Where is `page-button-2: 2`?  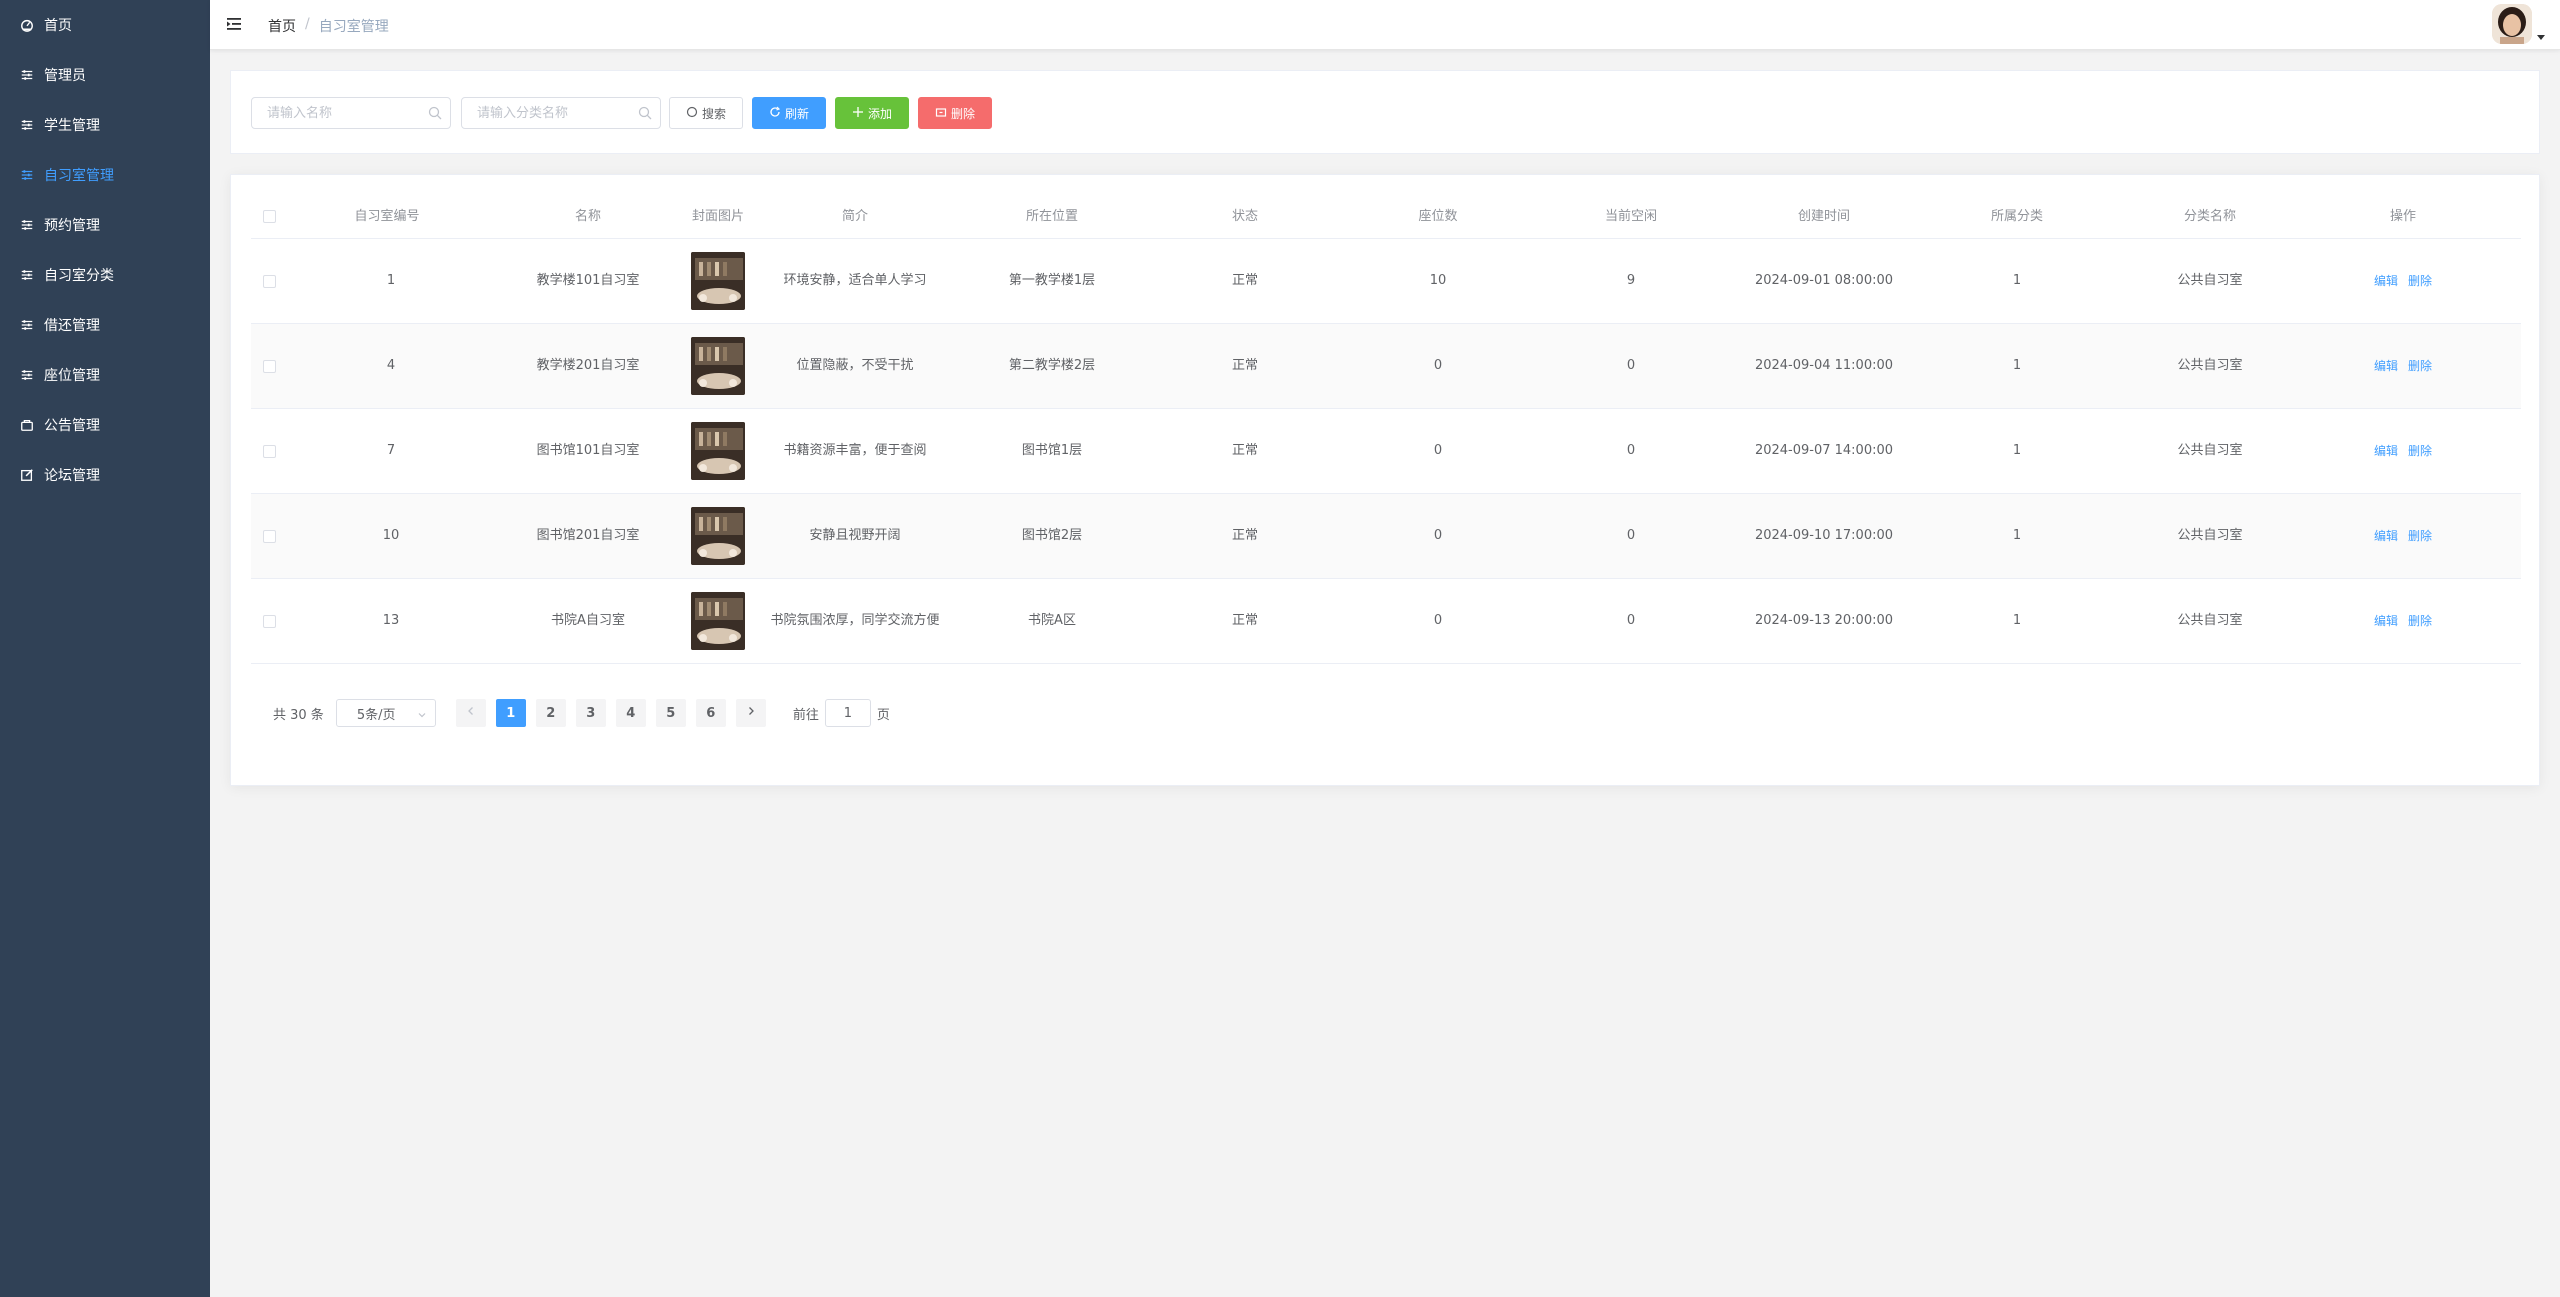 page-button-2: 2 is located at coordinates (550, 713).